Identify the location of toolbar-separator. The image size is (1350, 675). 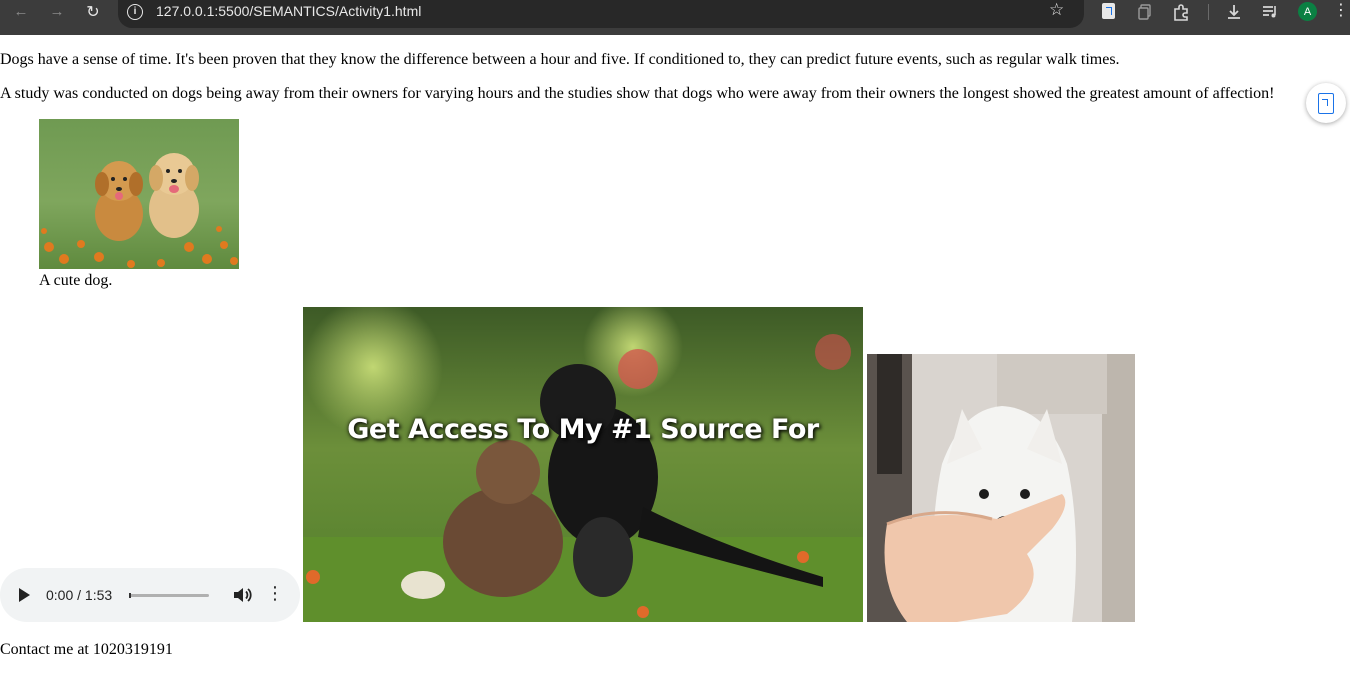
(1208, 12).